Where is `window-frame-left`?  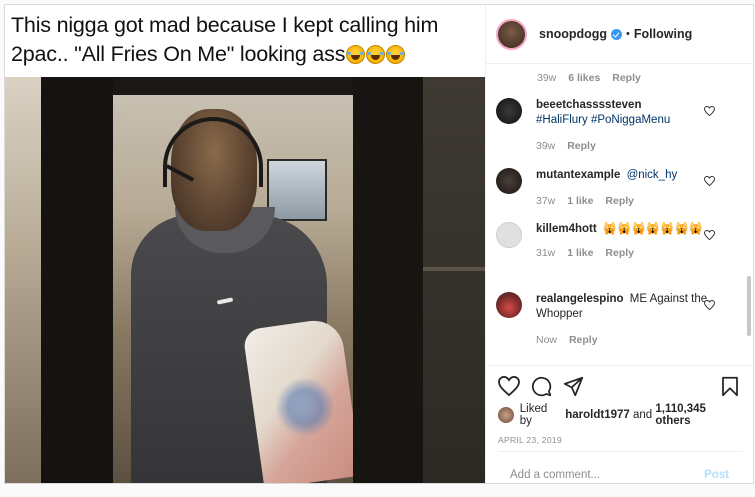 window-frame-left is located at coordinates (77, 280).